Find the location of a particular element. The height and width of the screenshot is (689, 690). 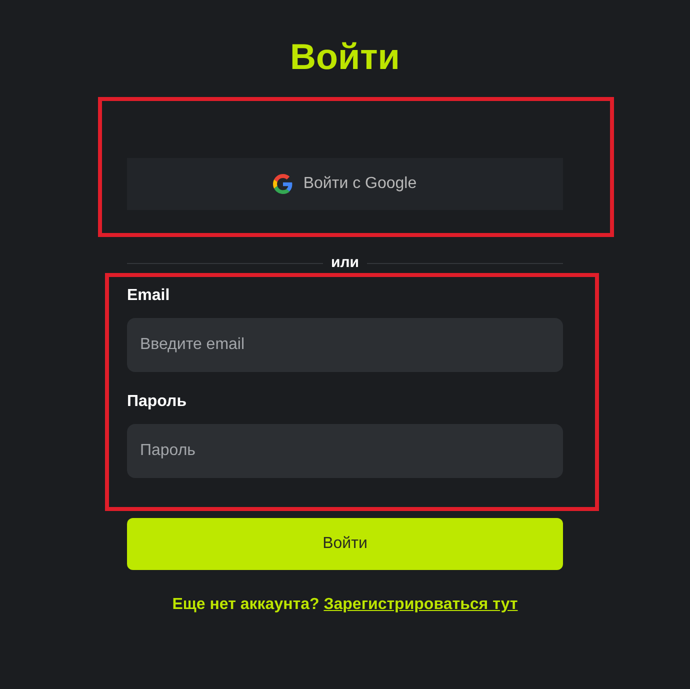

page-title: Войти is located at coordinates (345, 57).